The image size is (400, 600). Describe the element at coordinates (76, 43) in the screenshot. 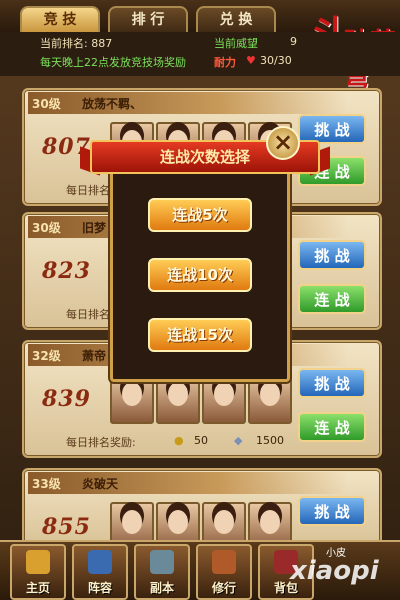

I see `current-rank: 当前排名: 887` at that location.